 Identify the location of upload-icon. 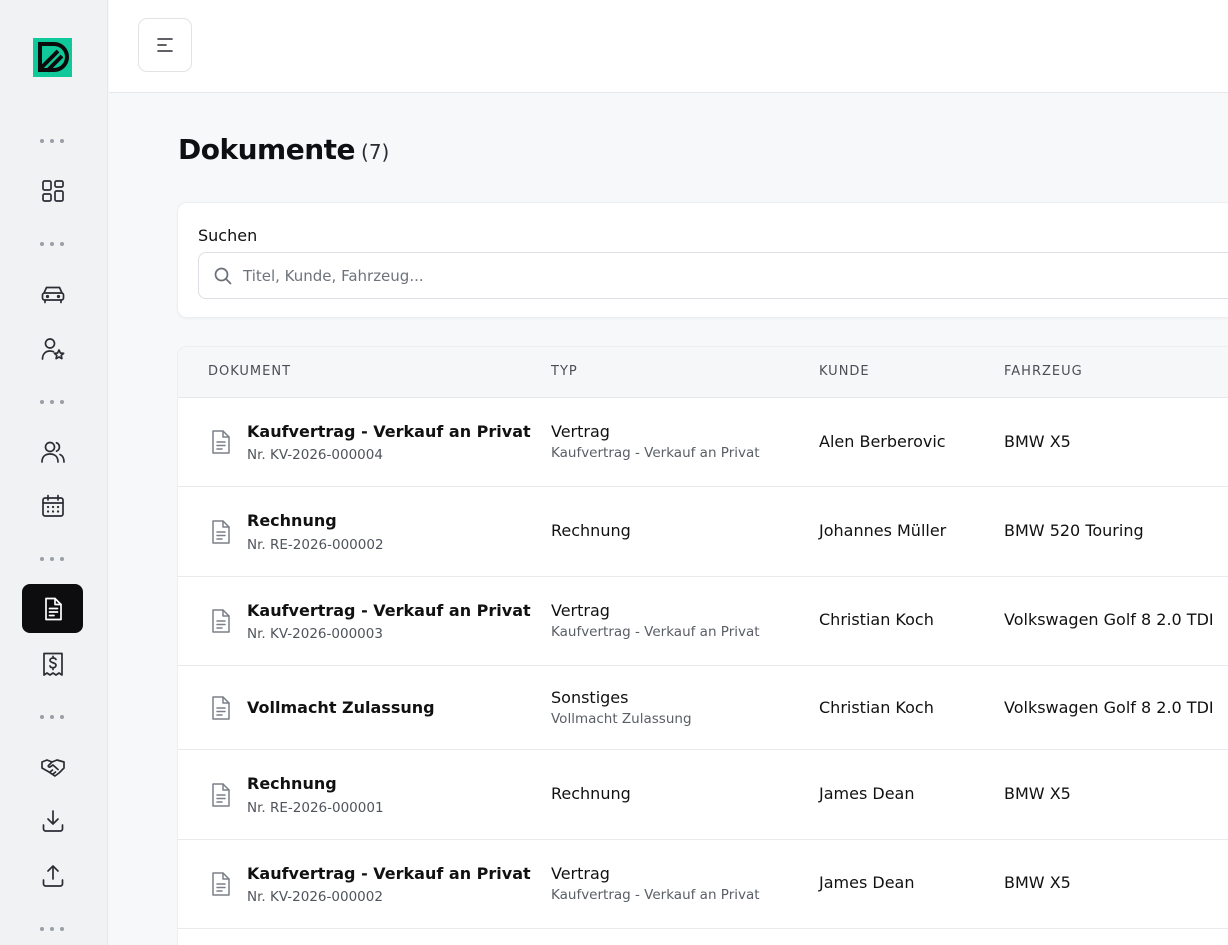
(52, 875).